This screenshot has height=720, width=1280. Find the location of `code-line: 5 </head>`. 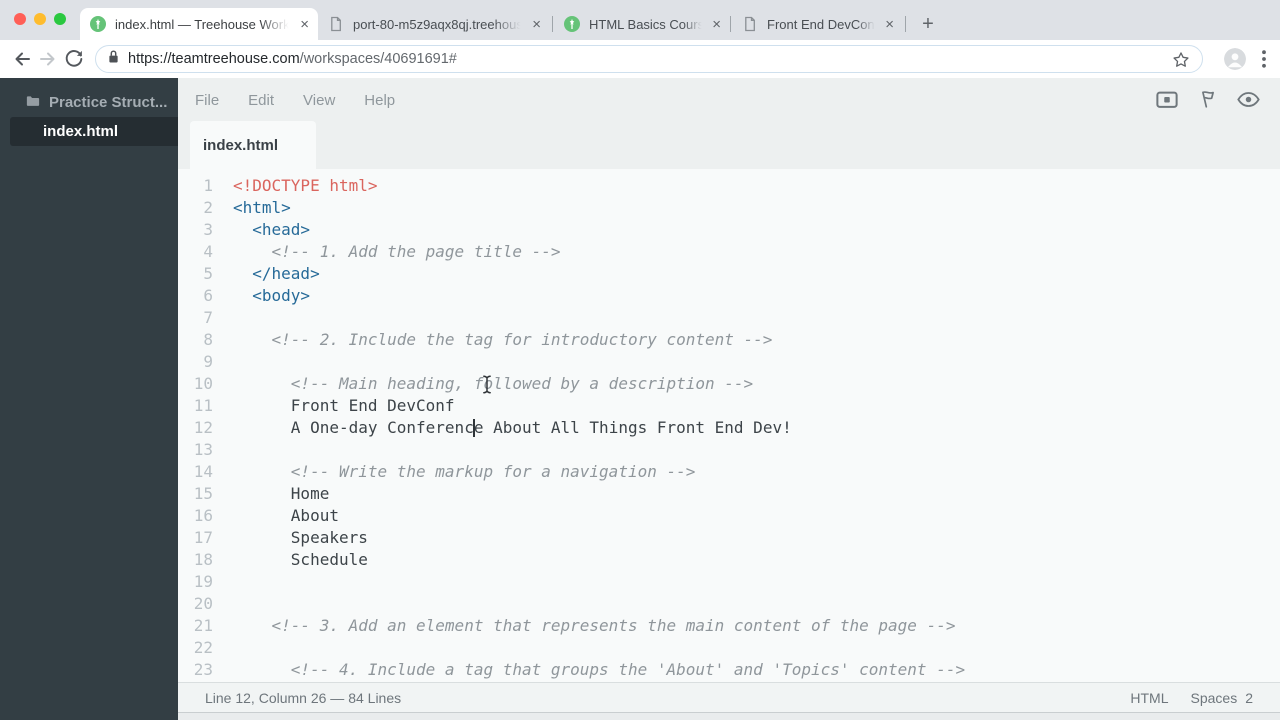

code-line: 5 </head> is located at coordinates (729, 274).